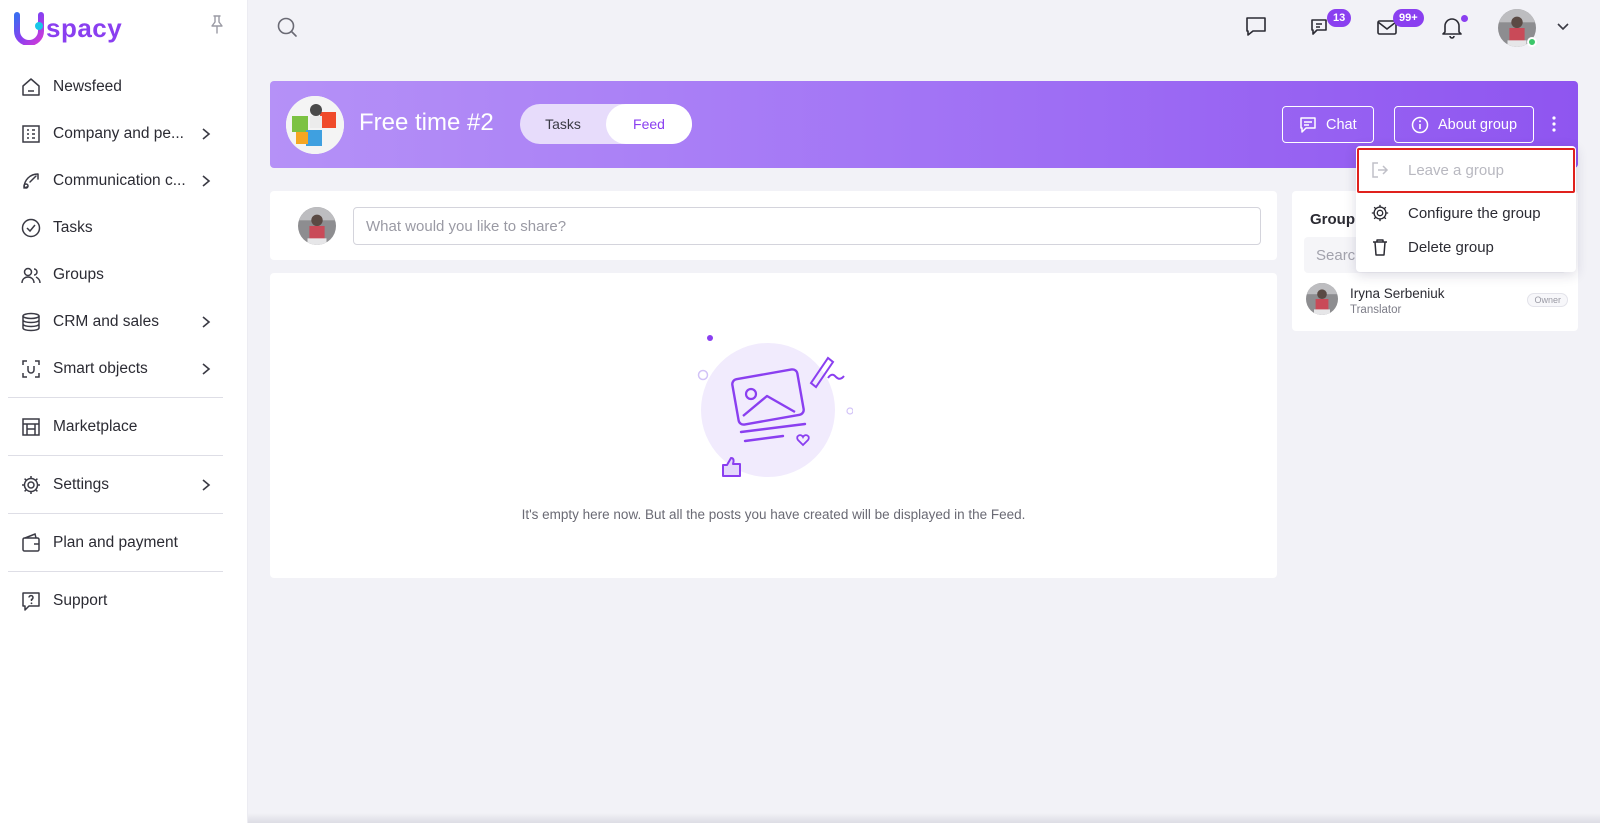  I want to click on logo-icon, so click(29, 28).